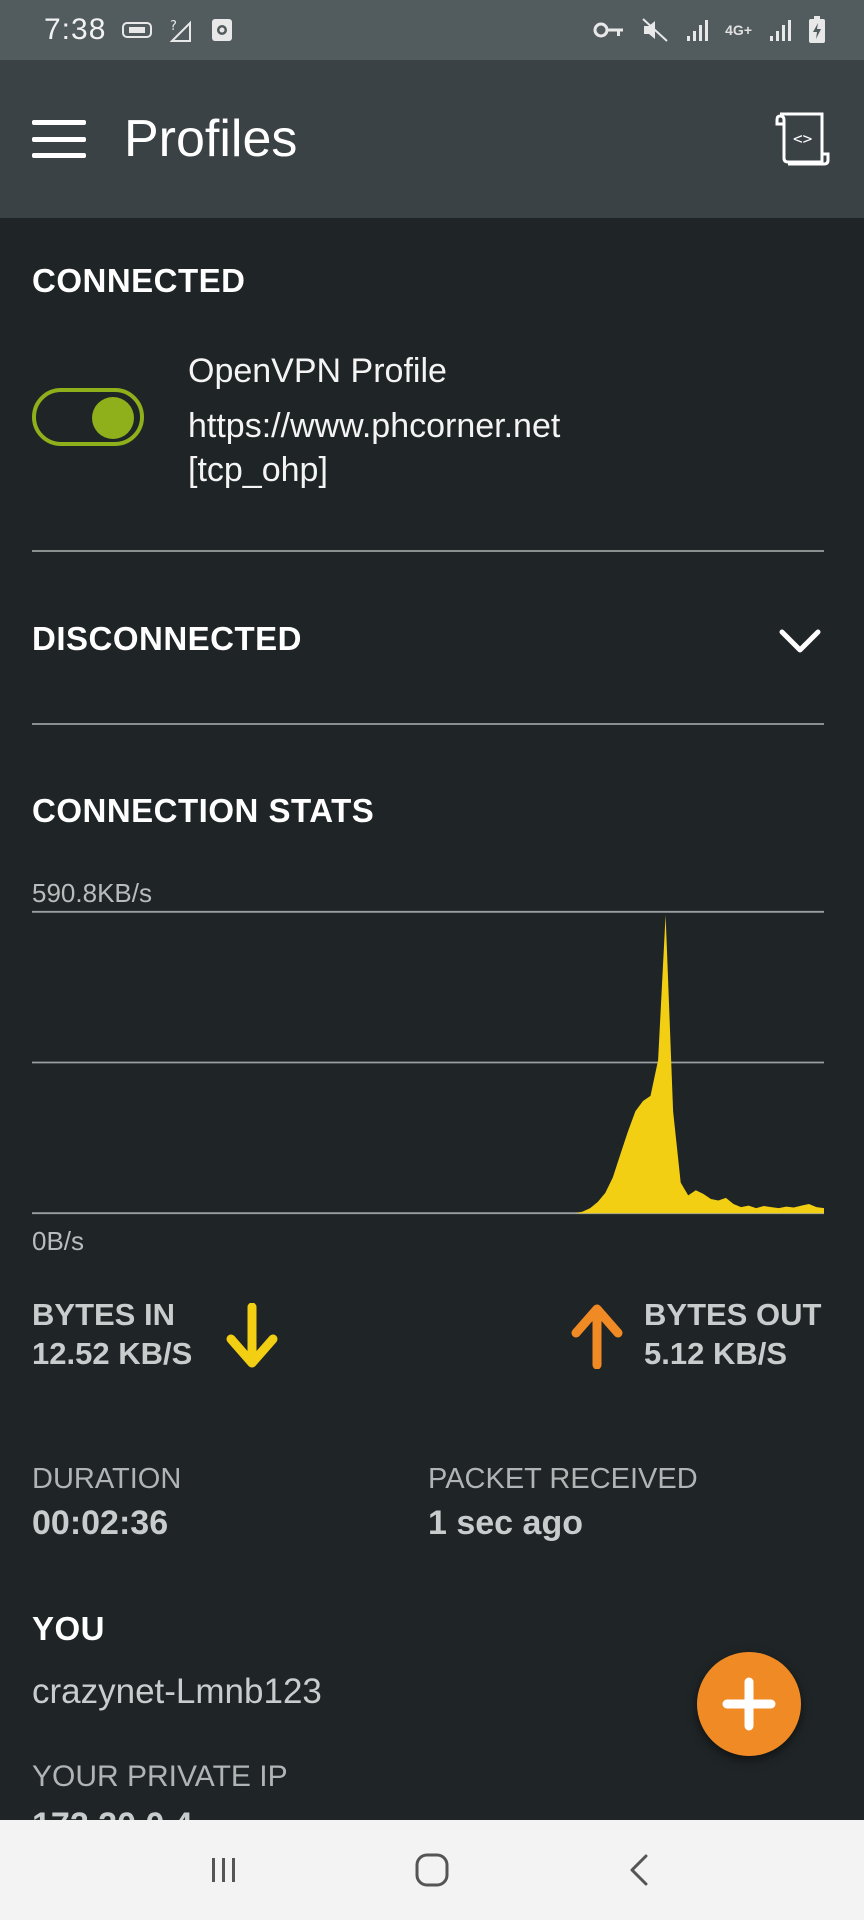 The image size is (864, 1920). I want to click on private-ip-label: YOUR PRIVATE IP, so click(160, 1776).